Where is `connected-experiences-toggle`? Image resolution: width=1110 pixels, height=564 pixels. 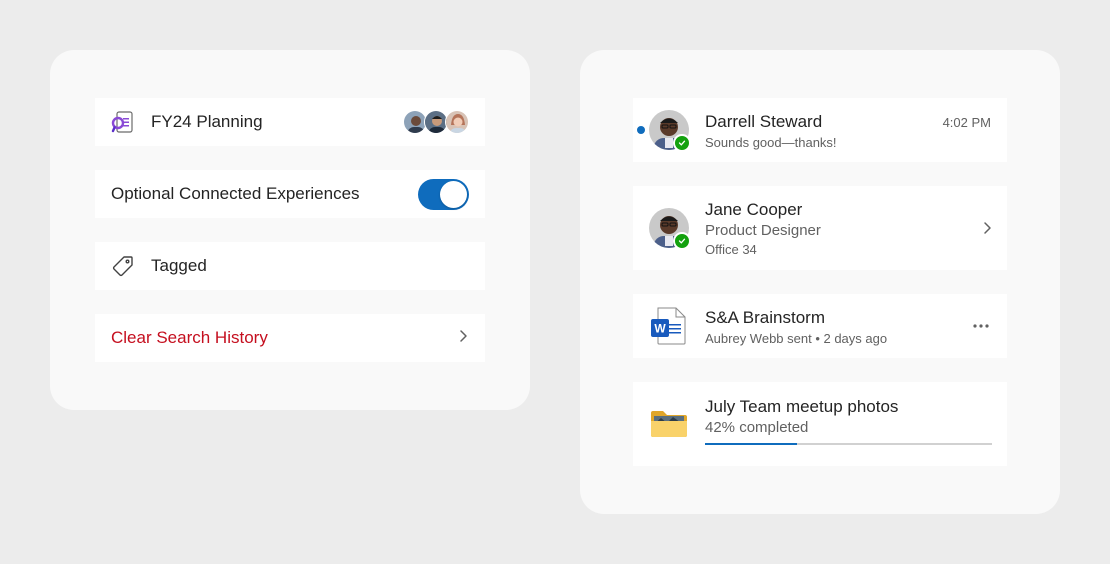 connected-experiences-toggle is located at coordinates (443, 194).